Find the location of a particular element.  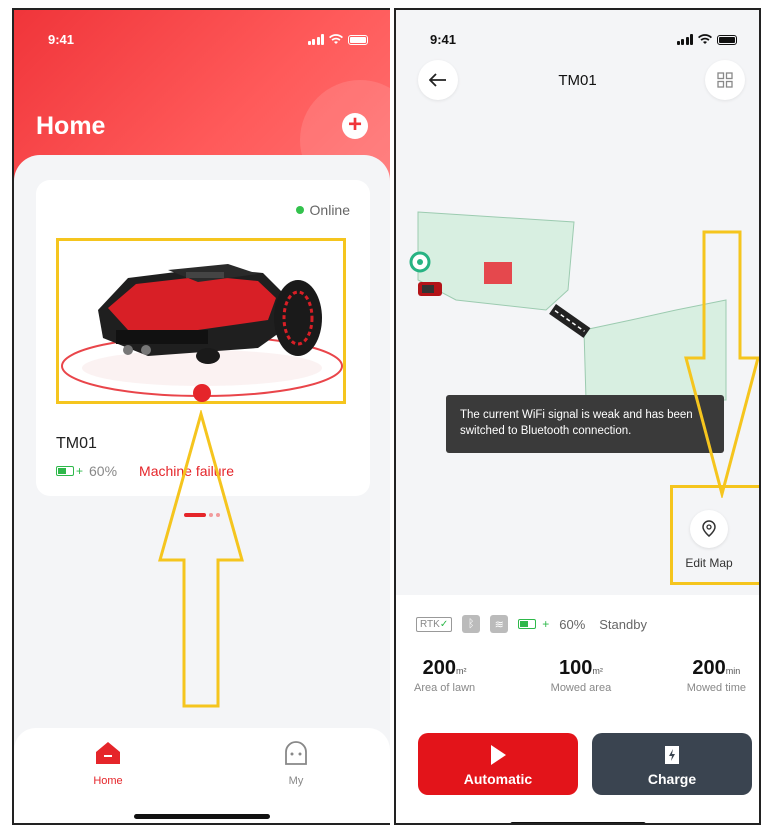

device-status-row: RTK✓ ᛒ ≋ + 60% Standby is located at coordinates (531, 624).